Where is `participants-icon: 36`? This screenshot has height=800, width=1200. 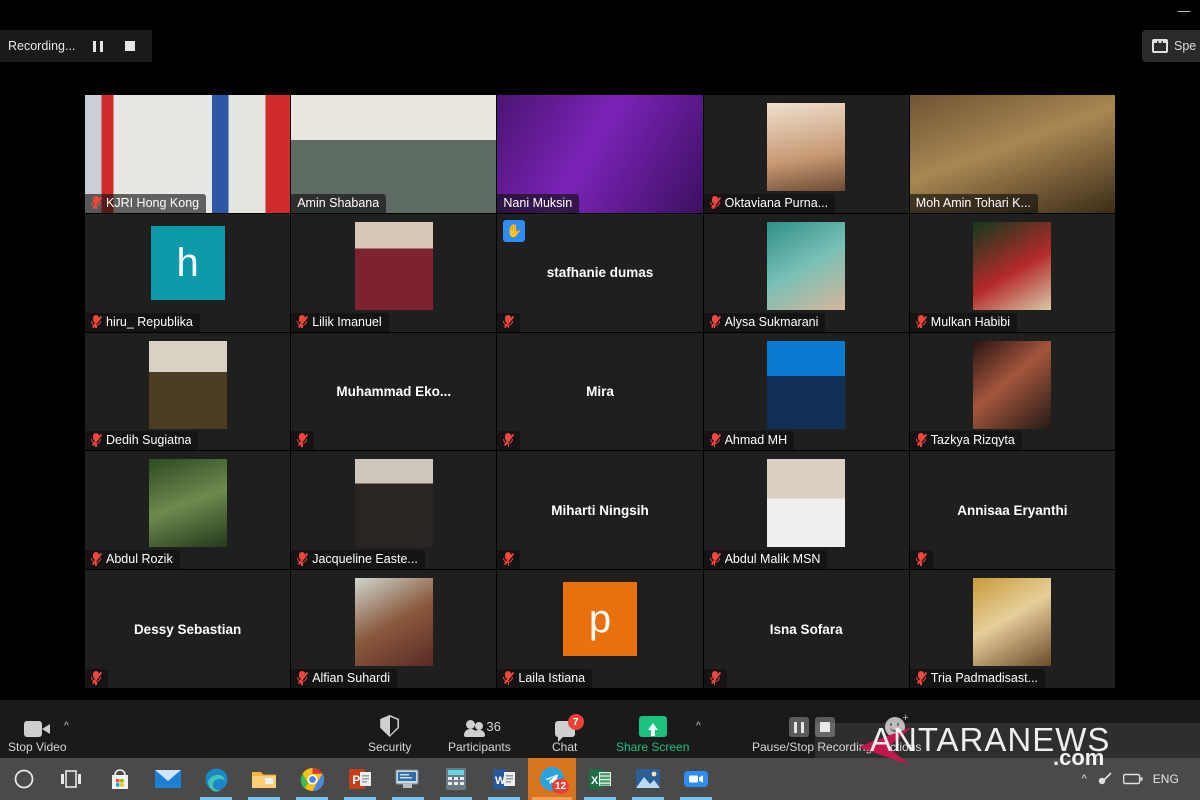 participants-icon: 36 is located at coordinates (482, 725).